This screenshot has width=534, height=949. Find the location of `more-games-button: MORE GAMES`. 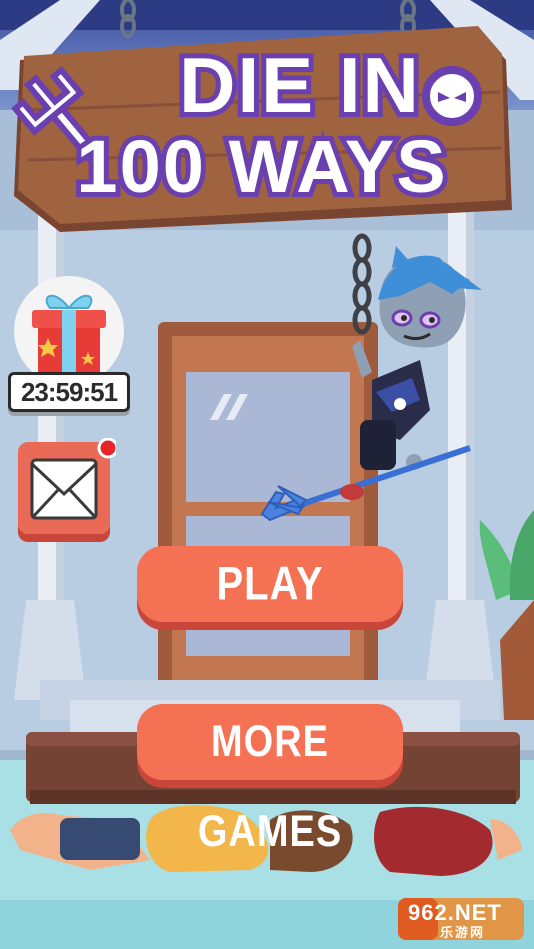

more-games-button: MORE GAMES is located at coordinates (270, 780).